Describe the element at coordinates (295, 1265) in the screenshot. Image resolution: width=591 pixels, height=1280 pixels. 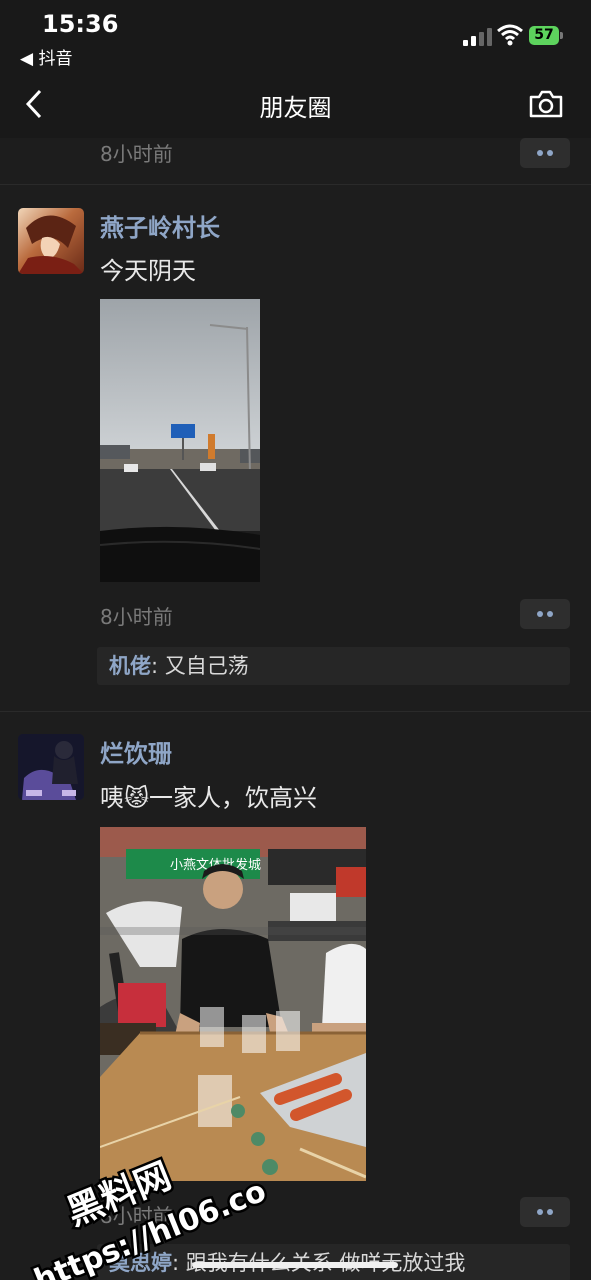
I see `home-indicator` at that location.